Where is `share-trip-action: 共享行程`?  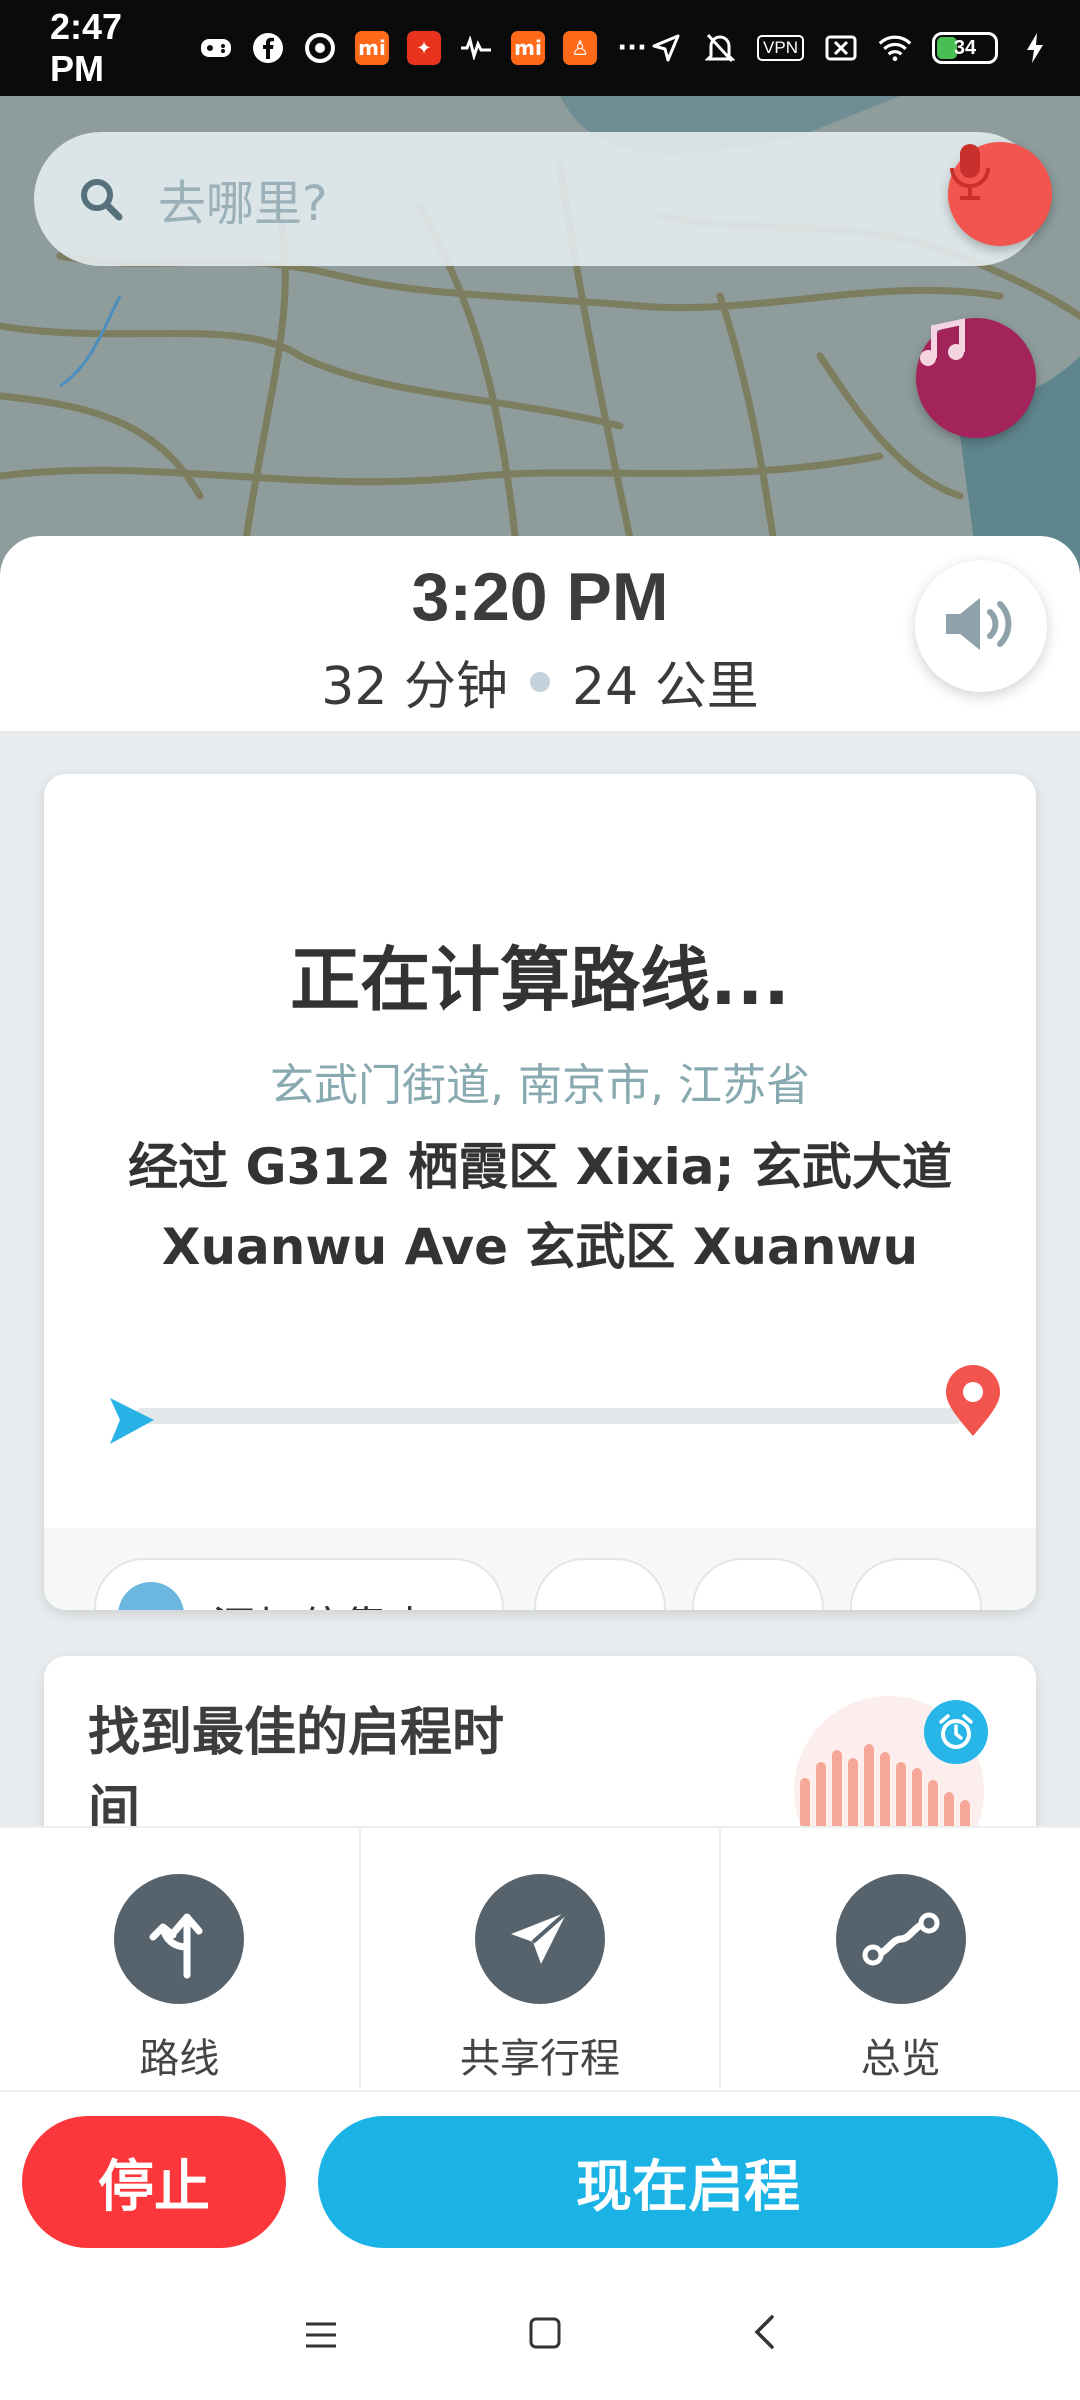 share-trip-action: 共享行程 is located at coordinates (541, 1959).